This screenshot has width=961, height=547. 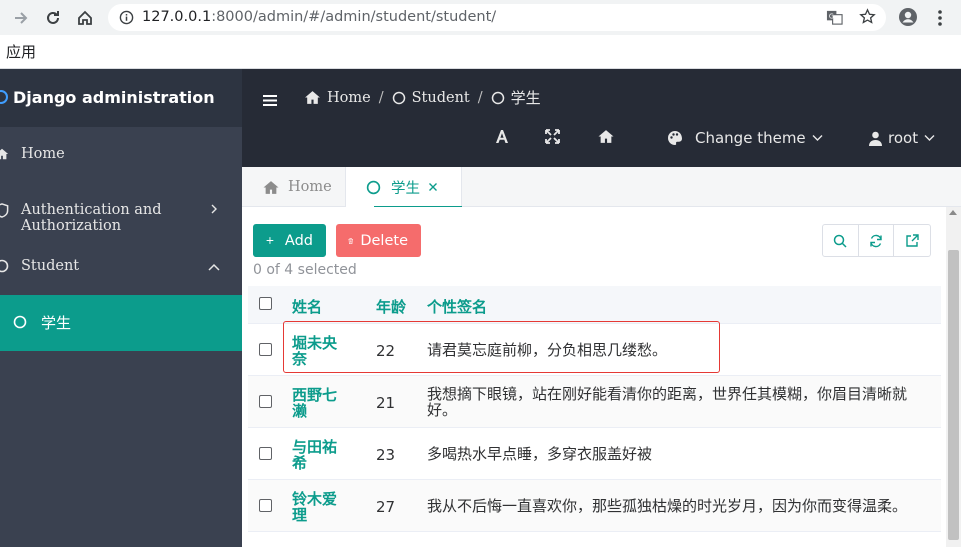 I want to click on scrollbar-thumb, so click(x=953, y=395).